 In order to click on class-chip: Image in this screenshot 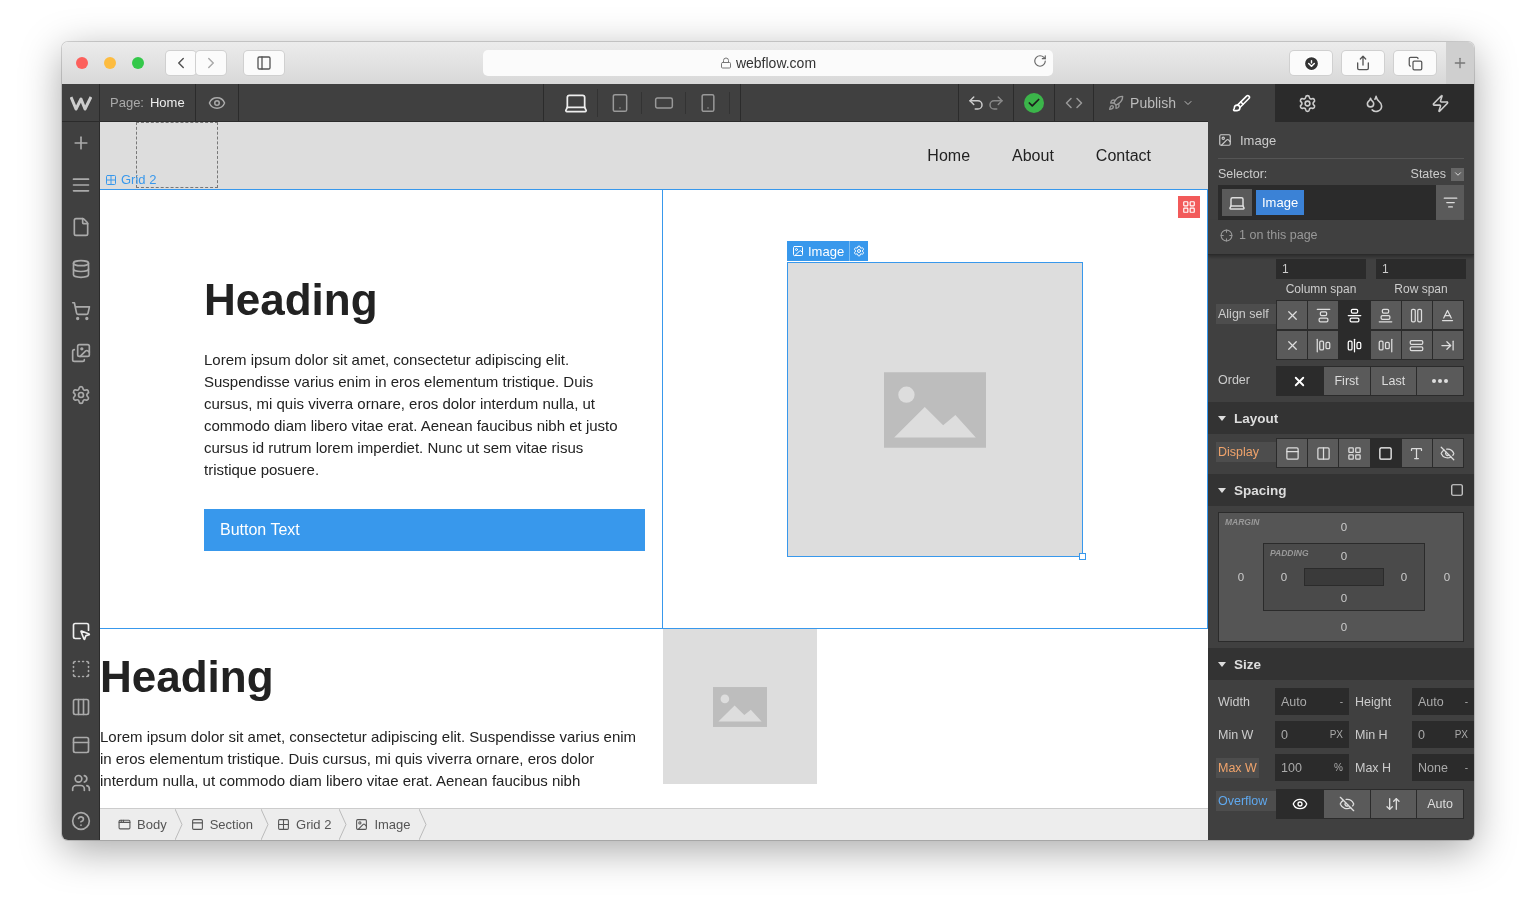, I will do `click(1280, 202)`.